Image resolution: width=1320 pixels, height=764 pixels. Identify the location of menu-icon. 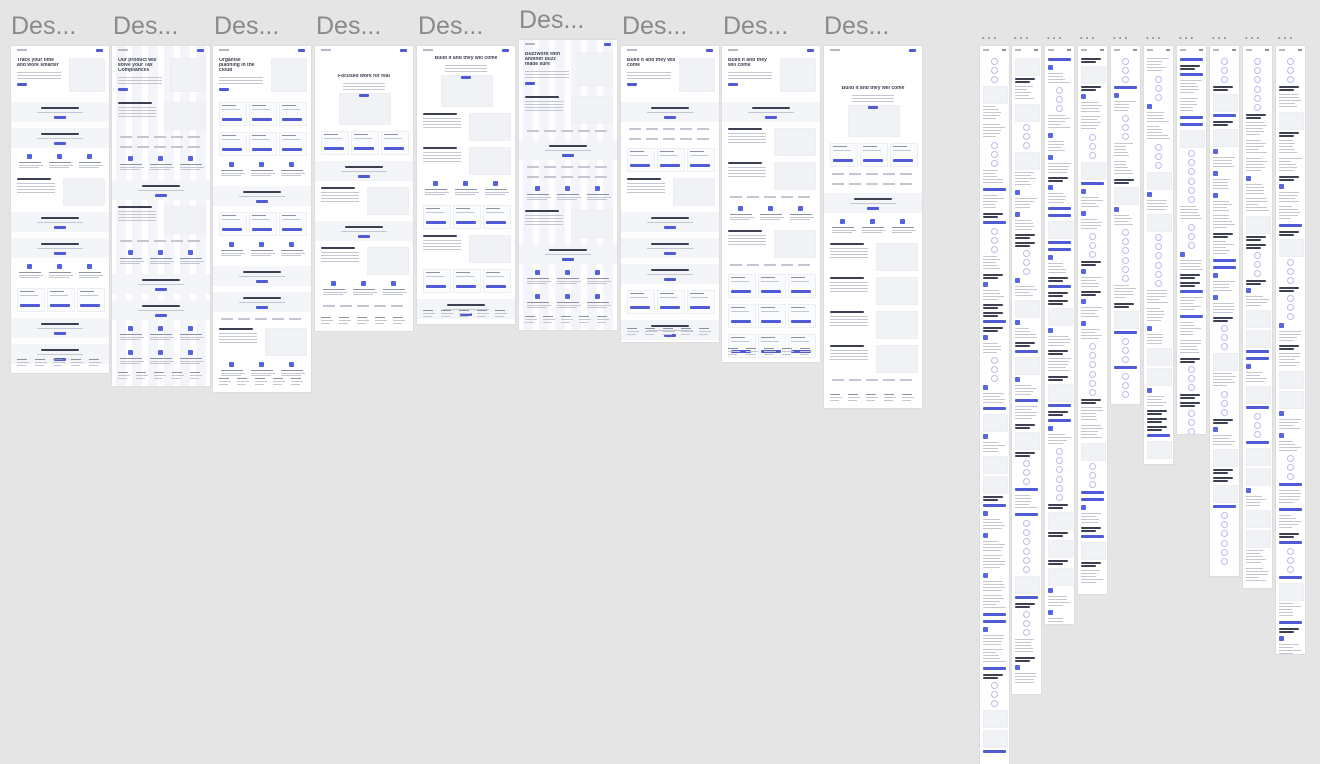
(1036, 50).